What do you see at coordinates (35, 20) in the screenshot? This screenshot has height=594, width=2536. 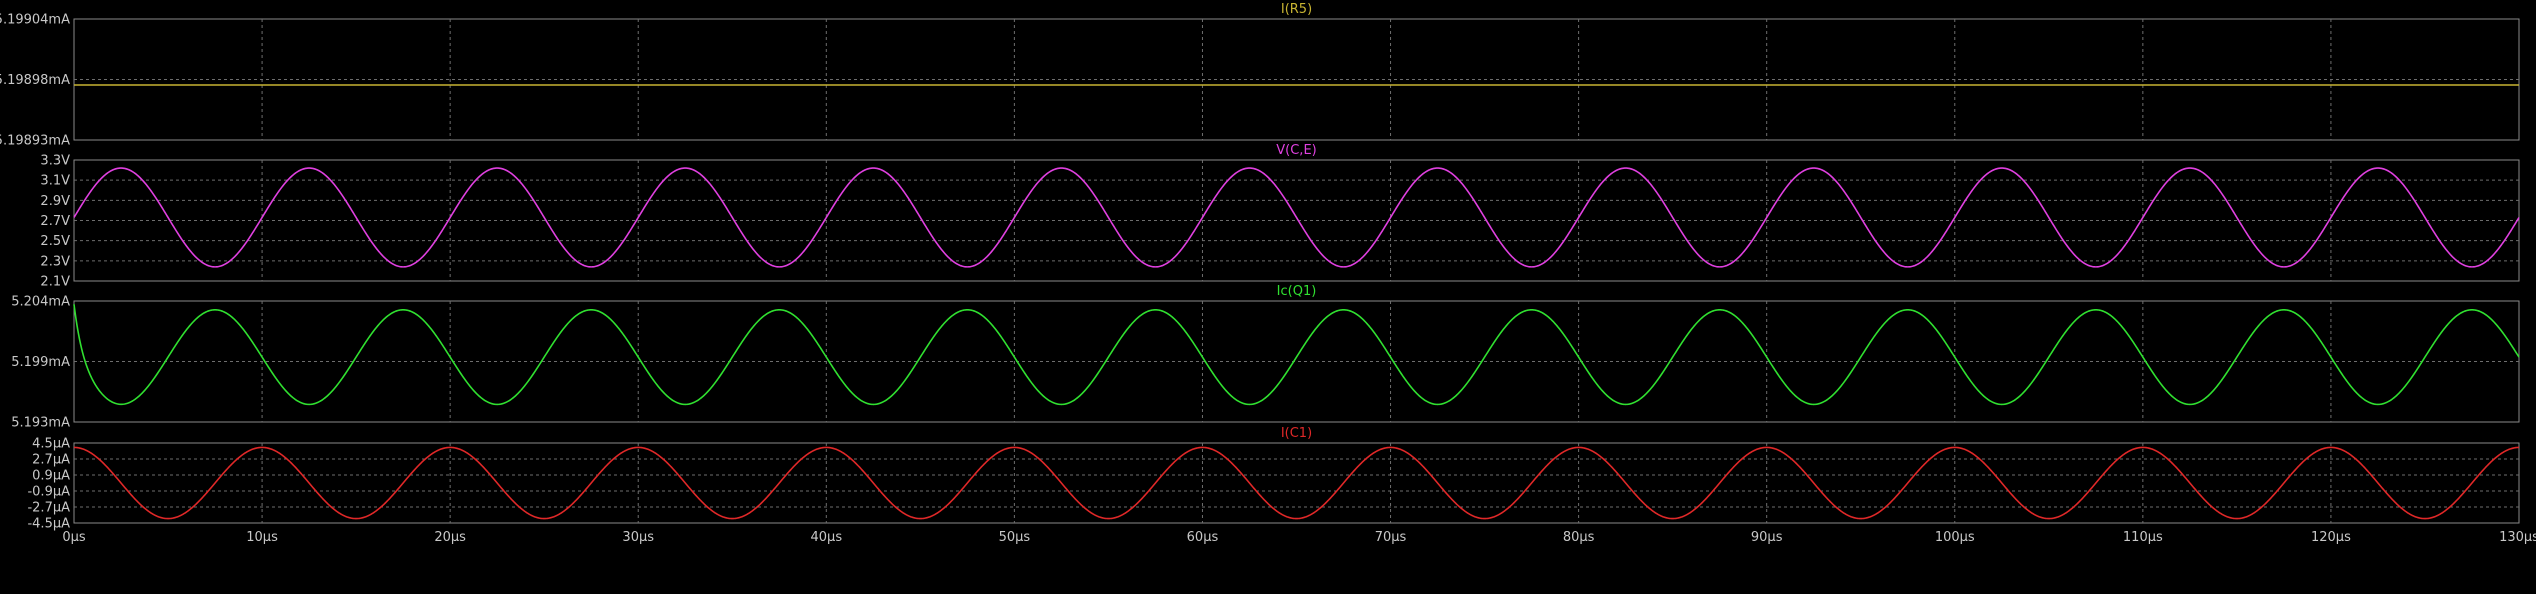 I see `y-tick-label: 5.19904mA` at bounding box center [35, 20].